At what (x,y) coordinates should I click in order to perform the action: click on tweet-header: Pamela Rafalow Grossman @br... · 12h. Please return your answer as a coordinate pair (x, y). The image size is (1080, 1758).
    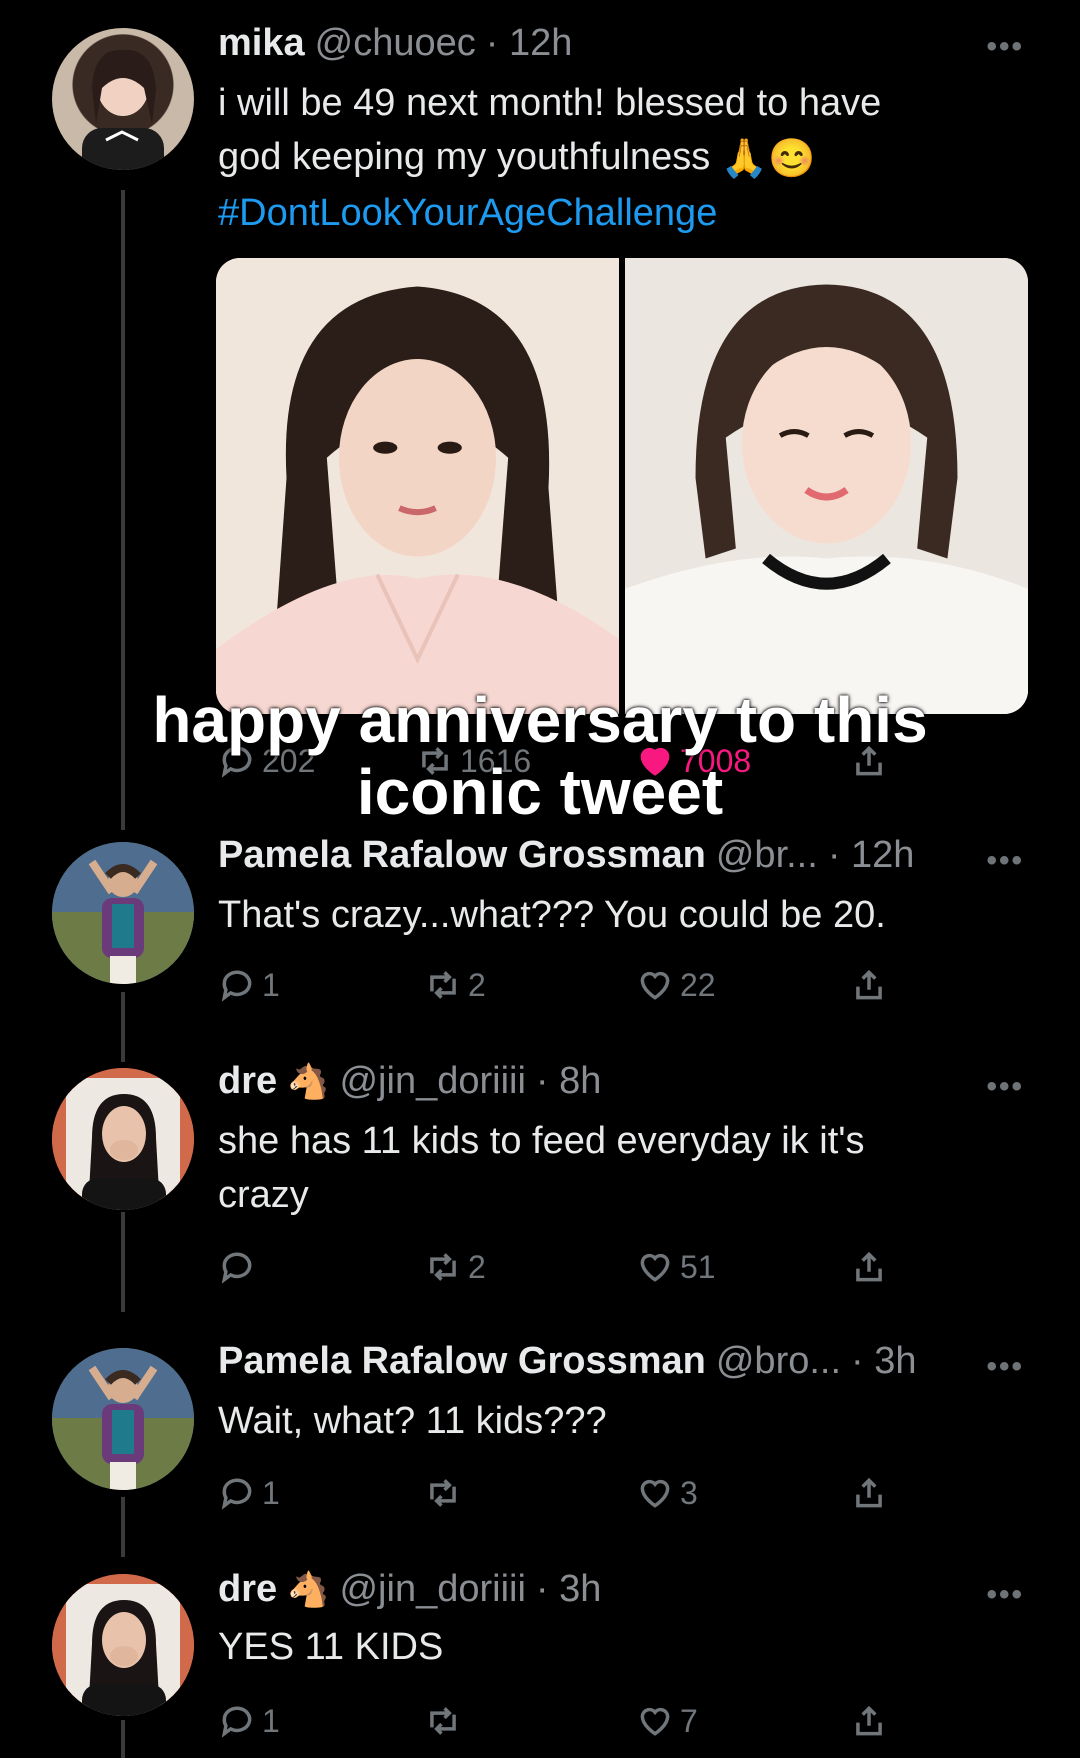
    Looking at the image, I should click on (619, 855).